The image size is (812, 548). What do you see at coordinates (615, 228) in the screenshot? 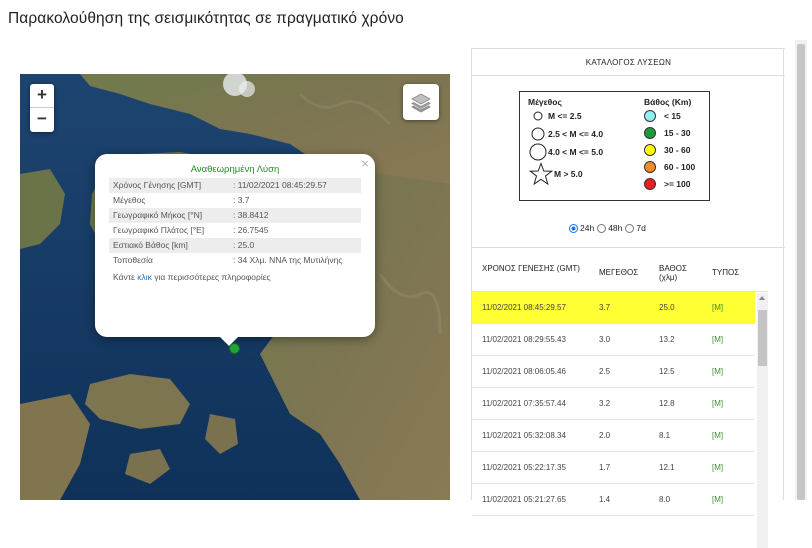
I see `range-label: 48h` at bounding box center [615, 228].